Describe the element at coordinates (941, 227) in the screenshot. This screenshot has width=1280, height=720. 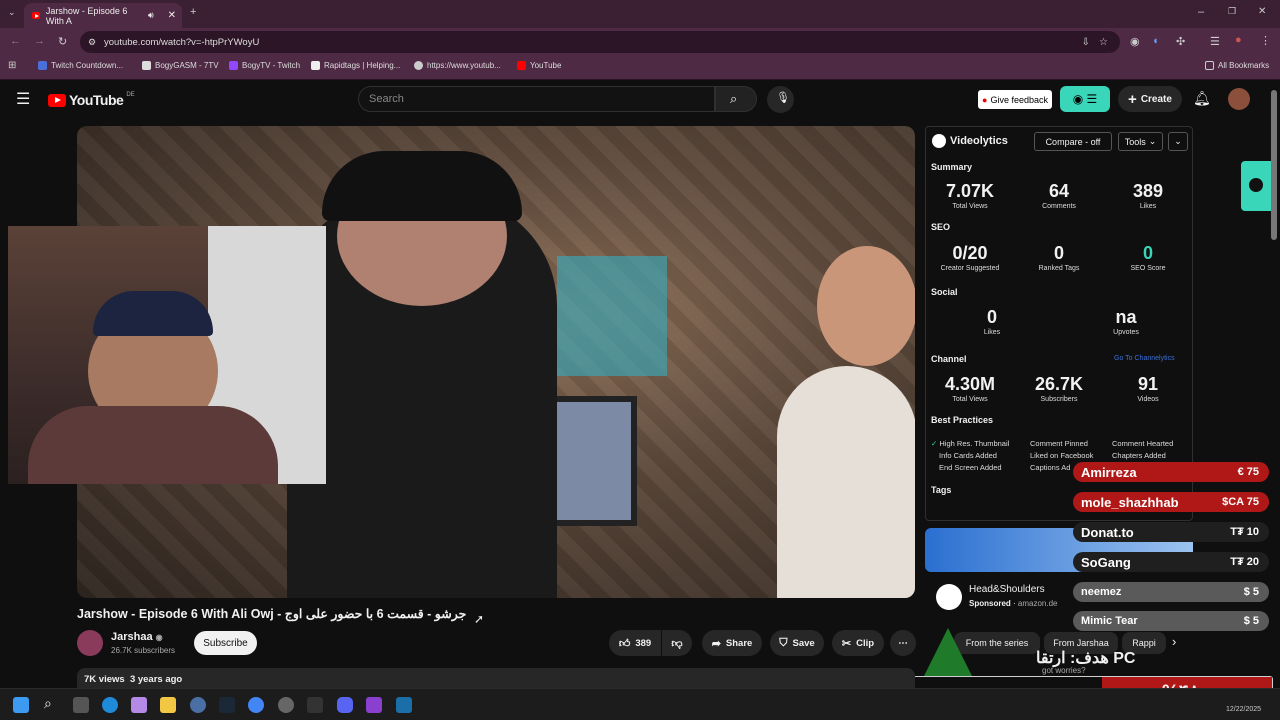
I see `seo-heading: SEO` at that location.